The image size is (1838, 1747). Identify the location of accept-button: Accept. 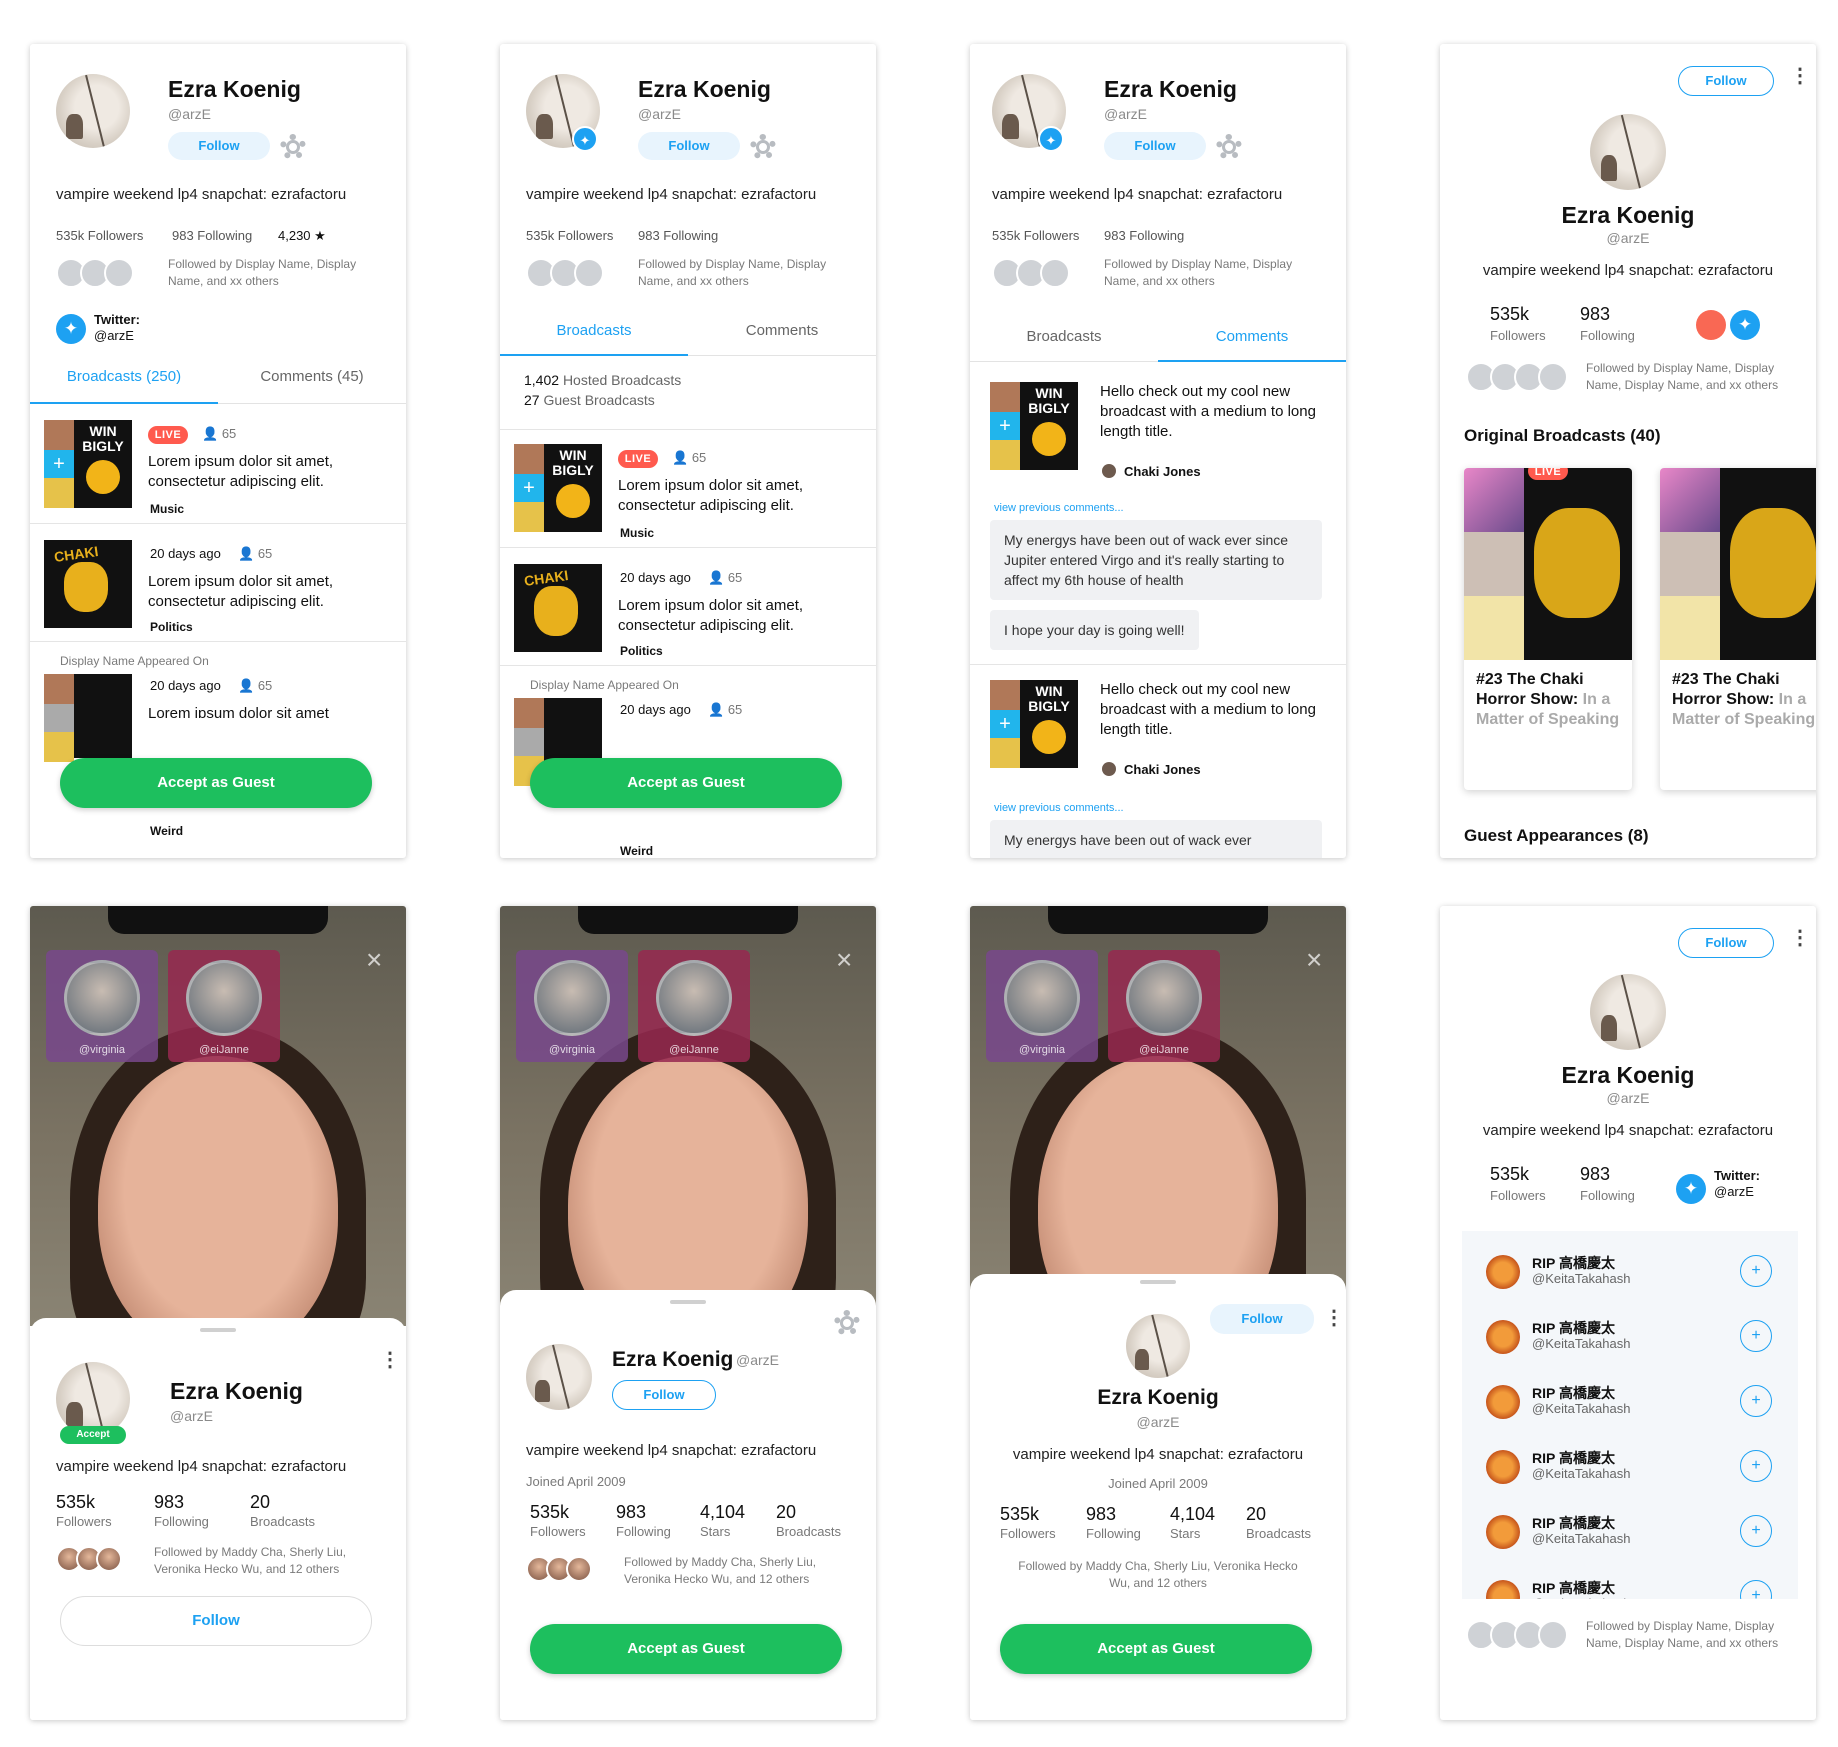
(93, 1435).